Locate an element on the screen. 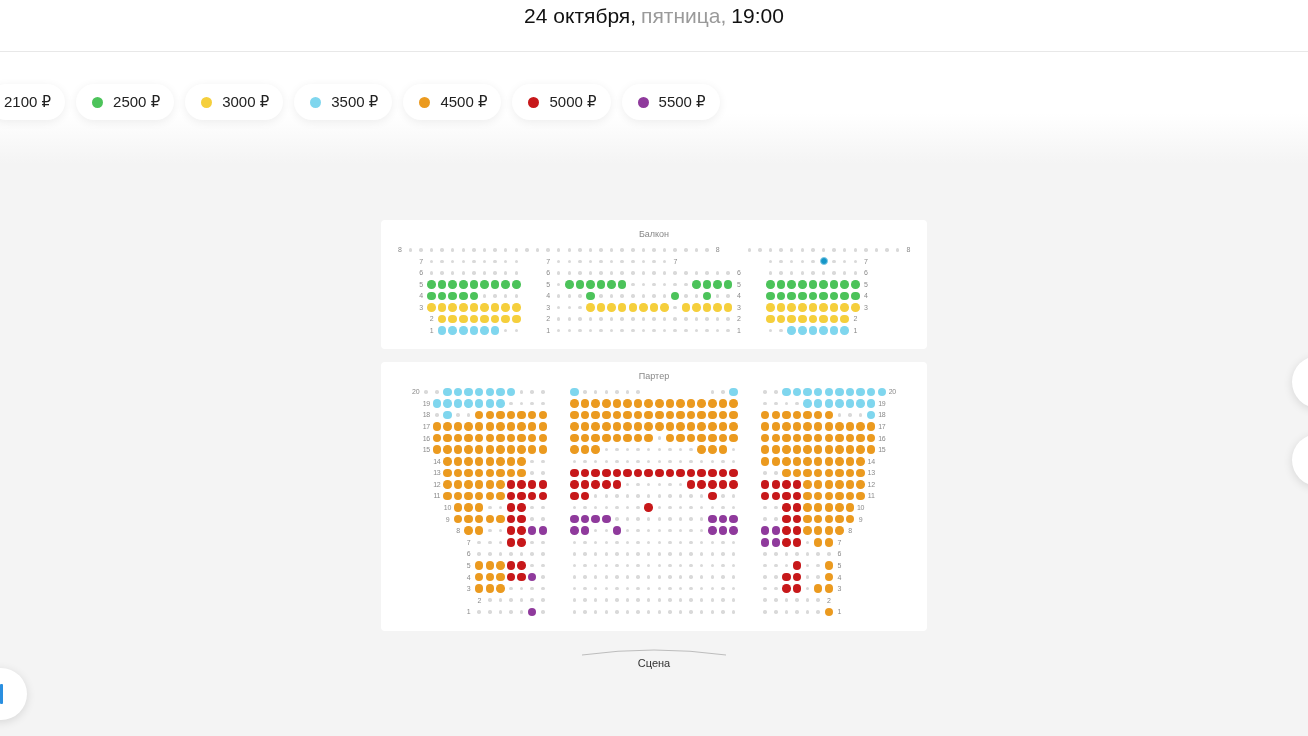 The image size is (1308, 736). section-title: Балкон is located at coordinates (654, 234).